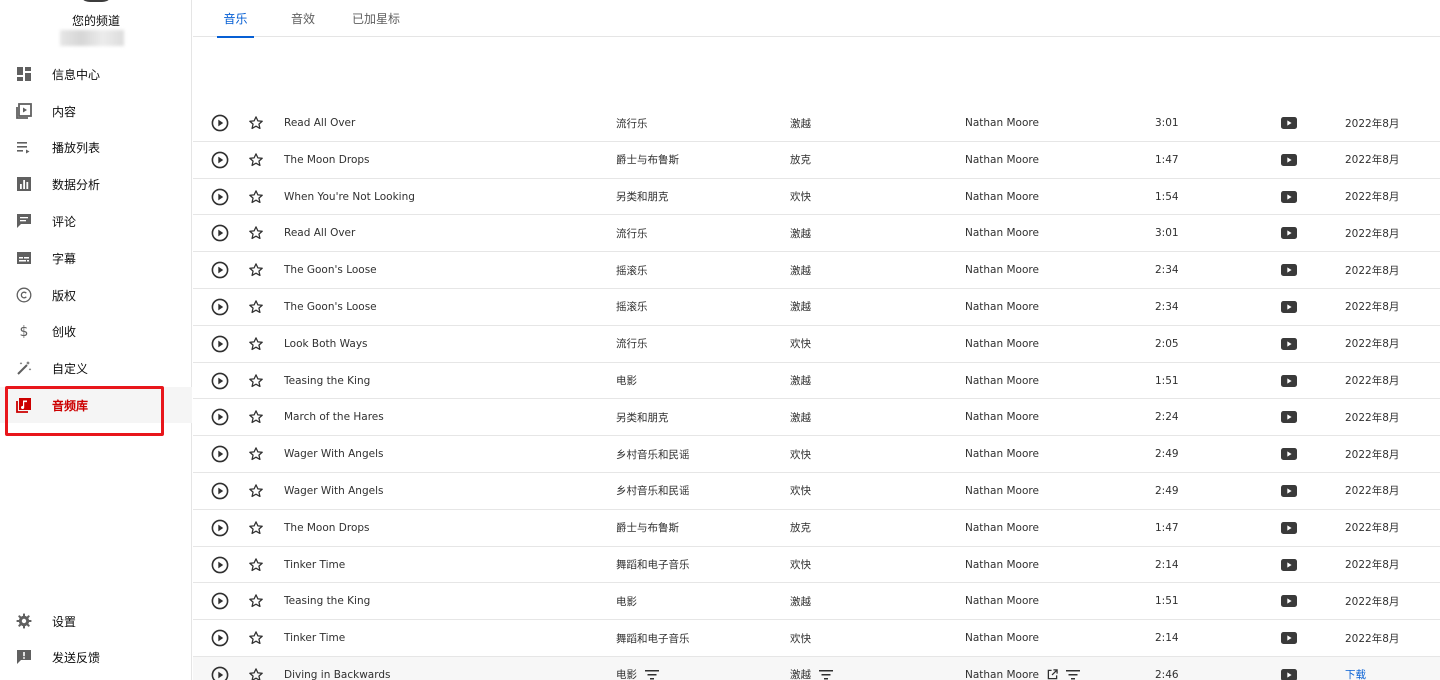 The height and width of the screenshot is (680, 1440). I want to click on track-duration: 3:01, so click(1167, 233).